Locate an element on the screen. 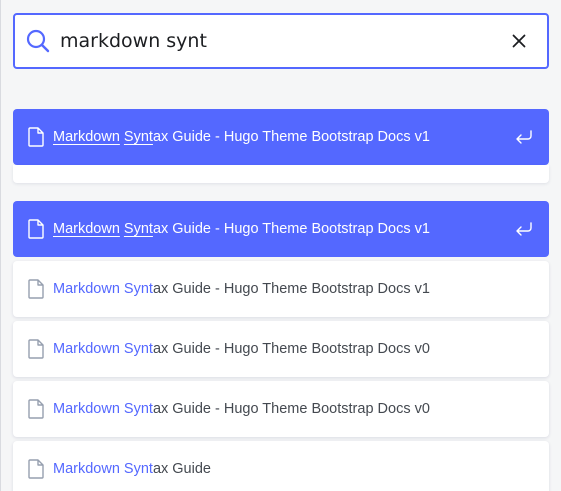 The height and width of the screenshot is (491, 561). hit-title: Markdown Syntax Guide is located at coordinates (132, 469).